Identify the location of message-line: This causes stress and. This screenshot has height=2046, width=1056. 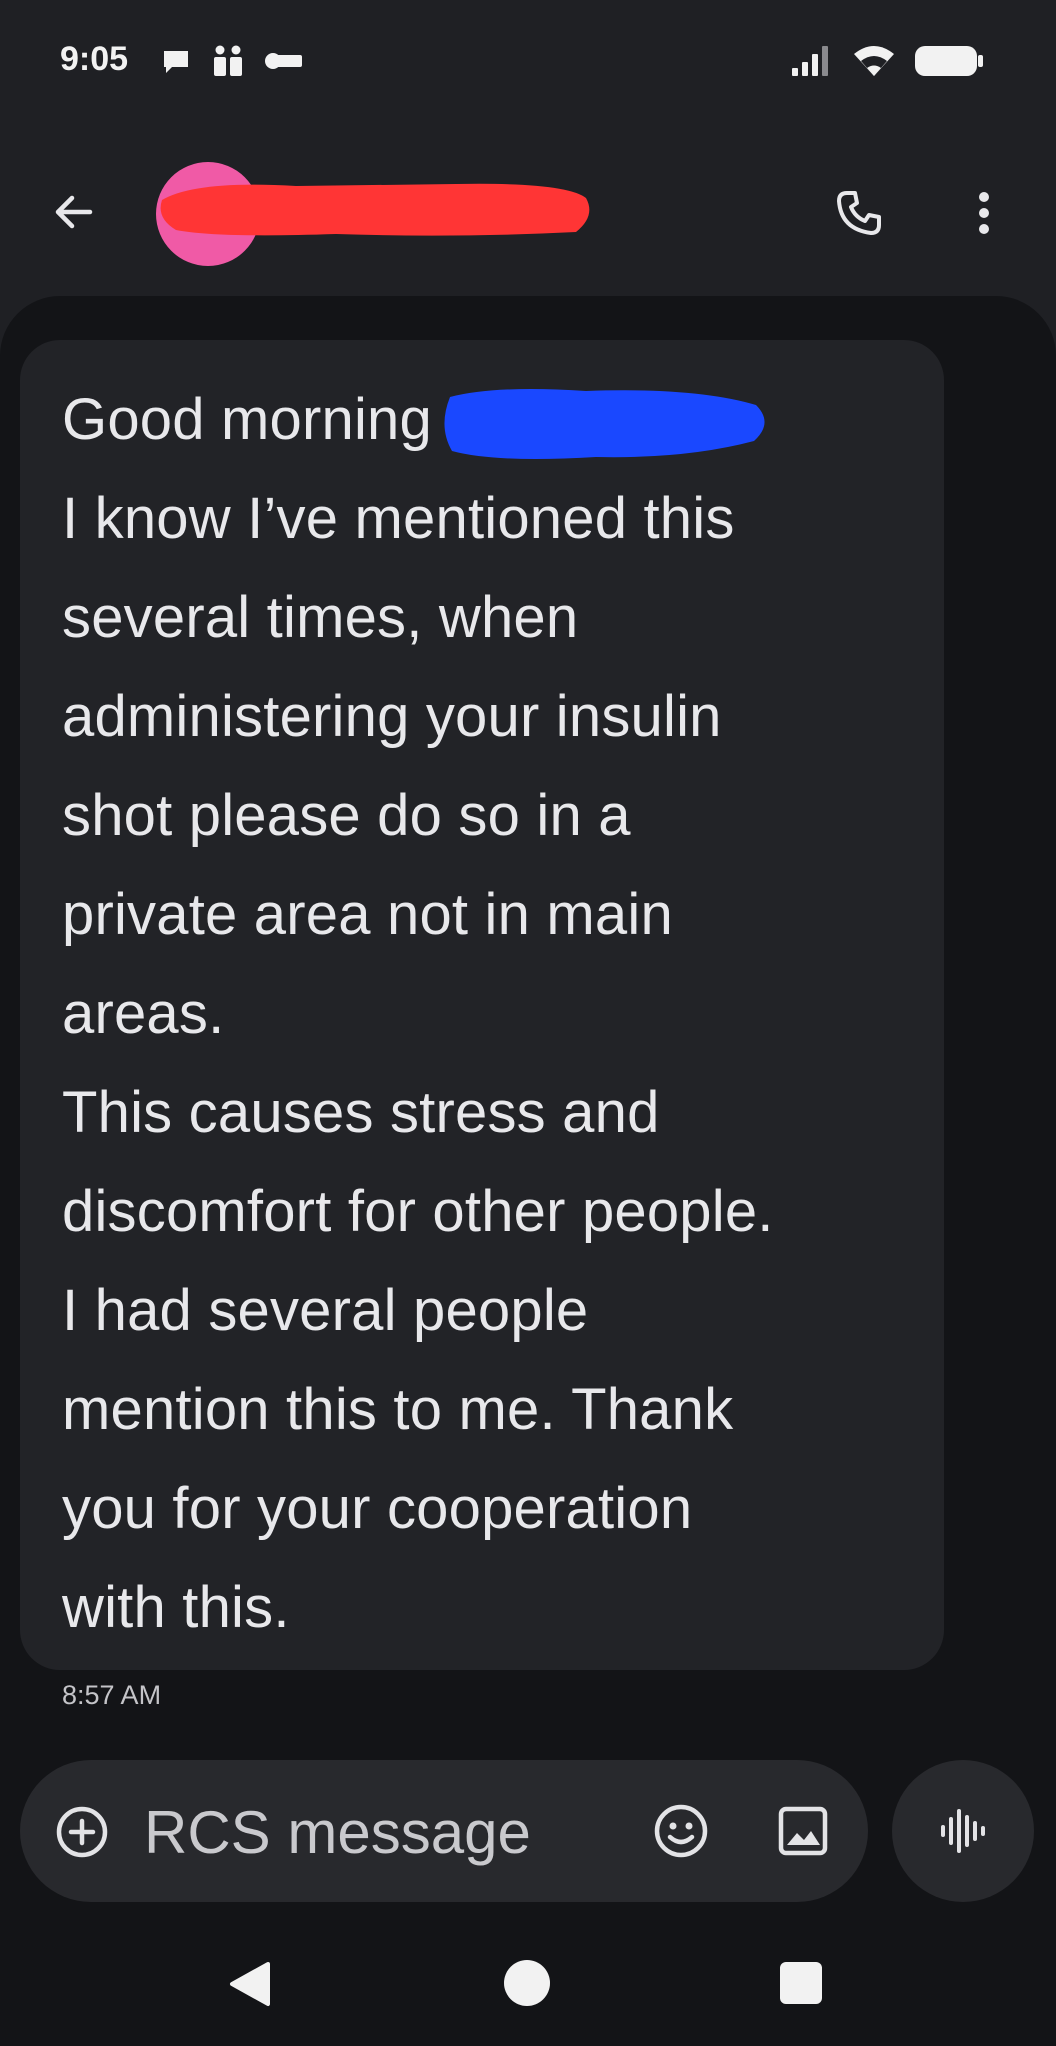
(361, 1112).